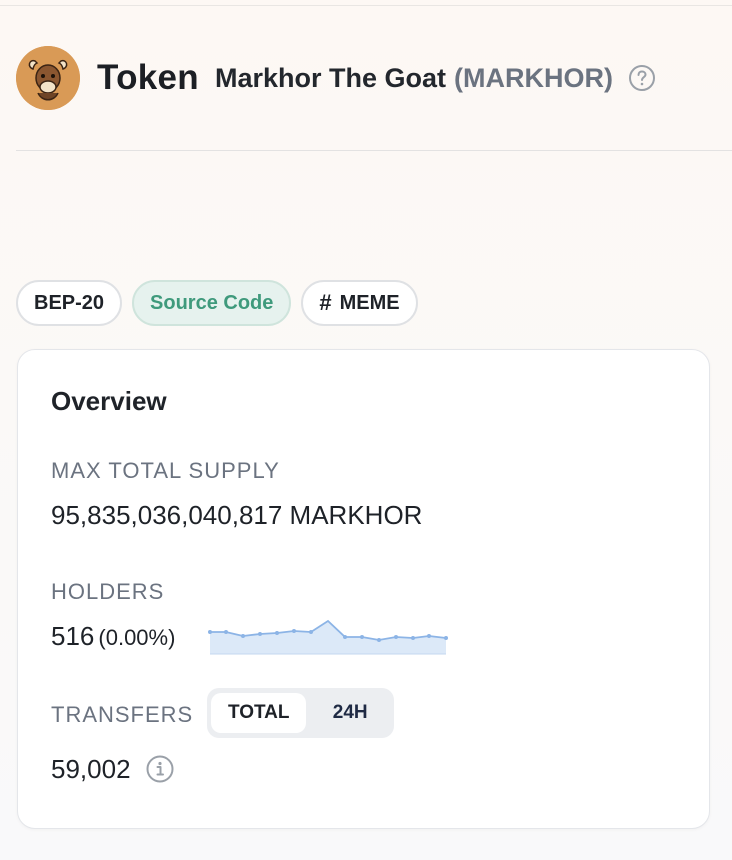 The image size is (732, 860). What do you see at coordinates (350, 713) in the screenshot?
I see `tab-24h: 24H` at bounding box center [350, 713].